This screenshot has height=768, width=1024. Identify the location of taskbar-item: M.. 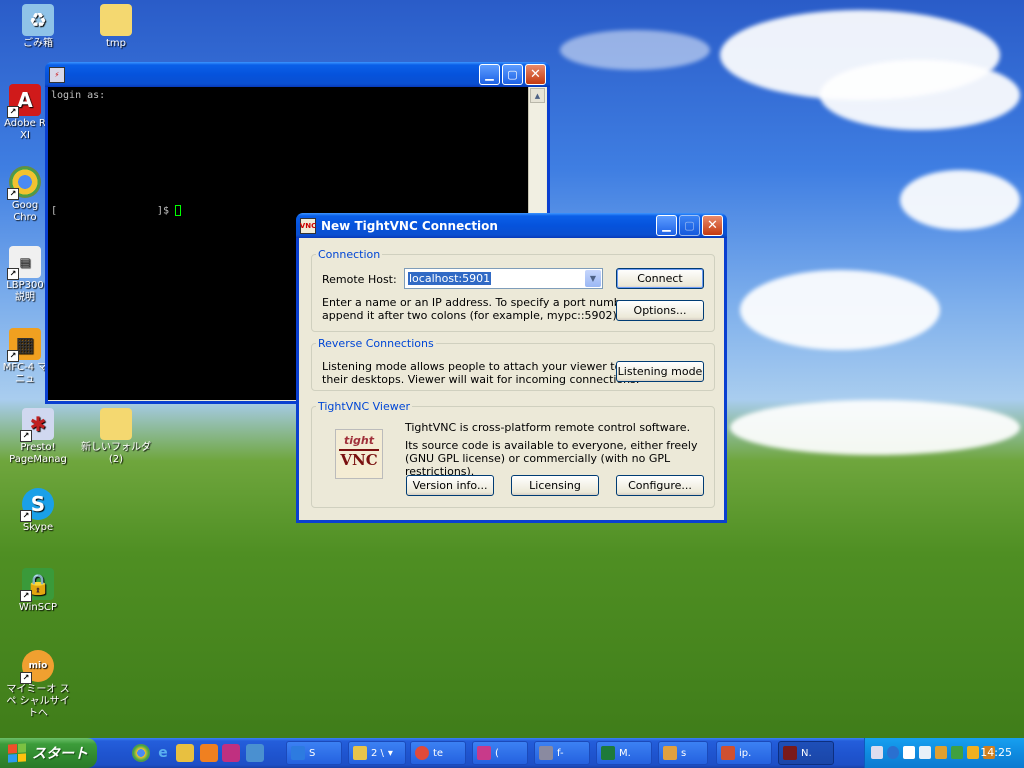
(624, 753).